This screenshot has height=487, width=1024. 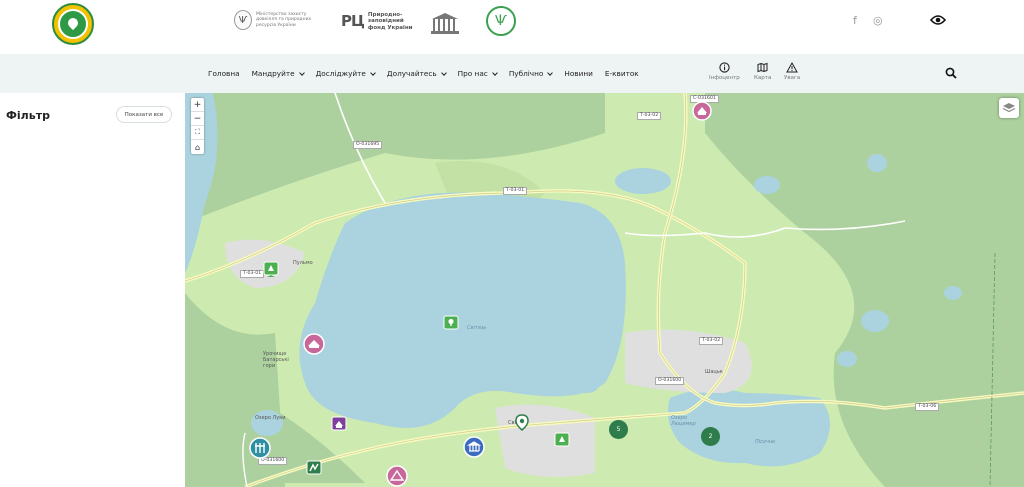 I want to click on partner-nfu-text: Природно-заповідний фонд України, so click(x=390, y=21).